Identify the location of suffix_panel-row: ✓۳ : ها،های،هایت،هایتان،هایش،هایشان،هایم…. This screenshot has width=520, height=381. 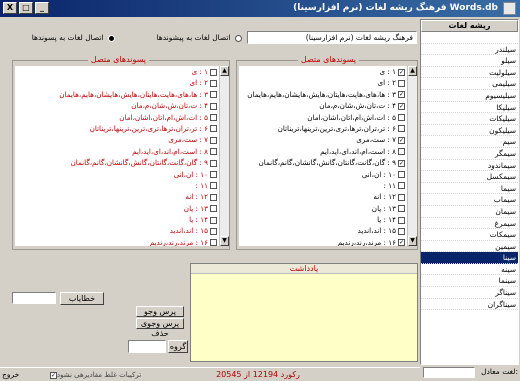
(323, 94).